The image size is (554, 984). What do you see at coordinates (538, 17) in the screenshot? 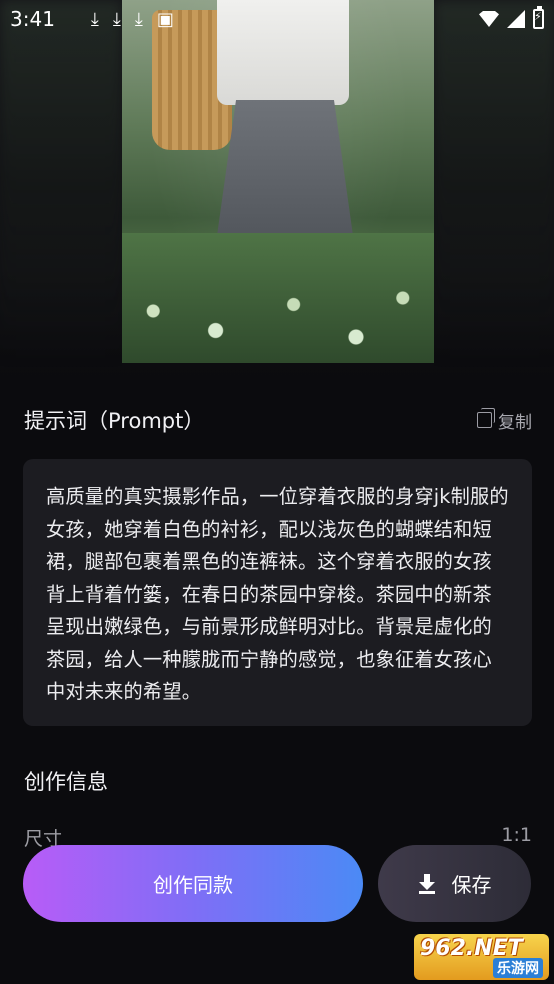
I see `battery-charging-icon` at bounding box center [538, 17].